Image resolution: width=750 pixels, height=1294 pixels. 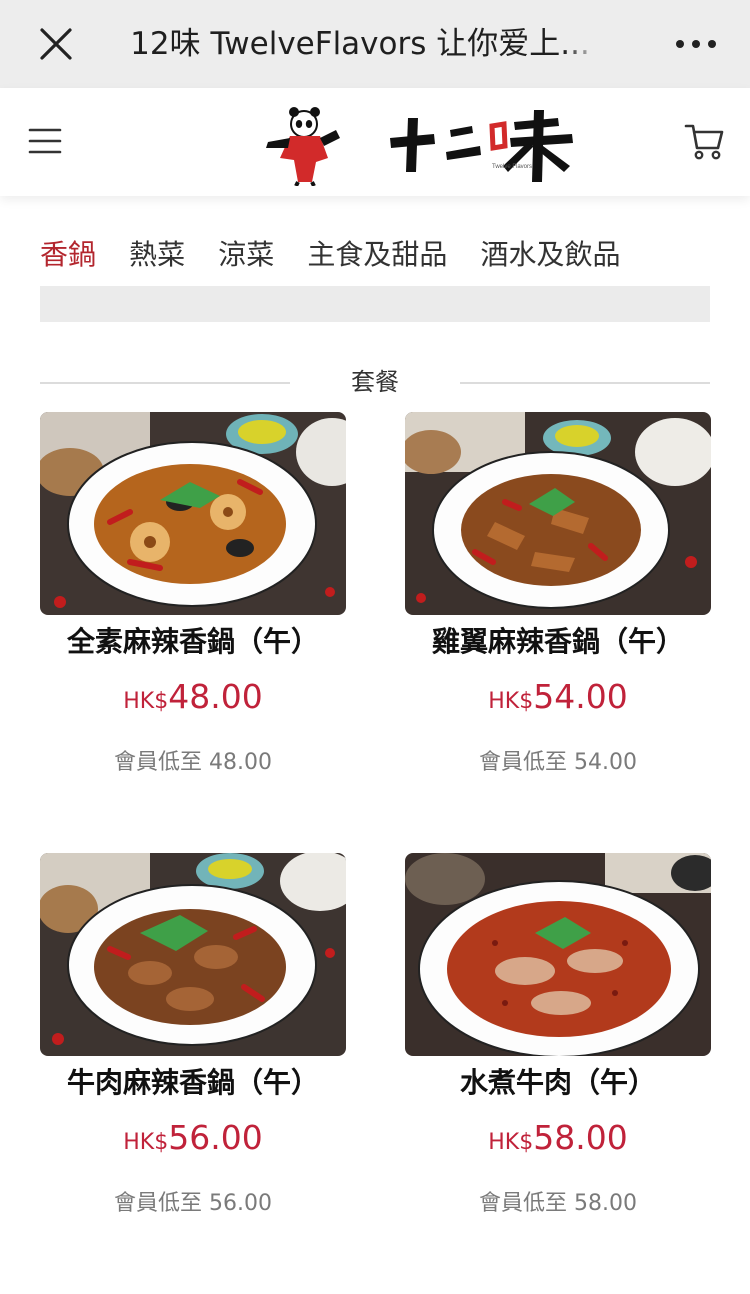 What do you see at coordinates (215, 696) in the screenshot?
I see `price-value: 48.00` at bounding box center [215, 696].